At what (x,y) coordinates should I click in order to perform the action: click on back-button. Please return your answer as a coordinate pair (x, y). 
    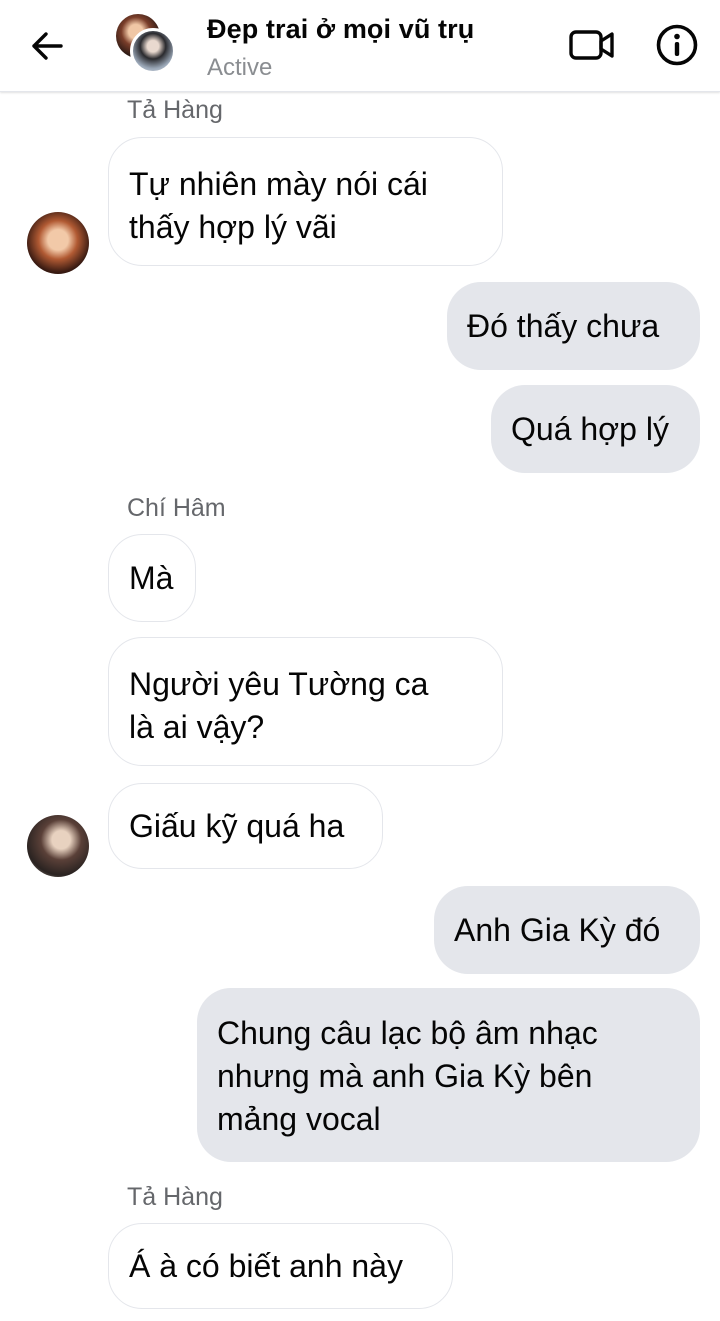
    Looking at the image, I should click on (47, 46).